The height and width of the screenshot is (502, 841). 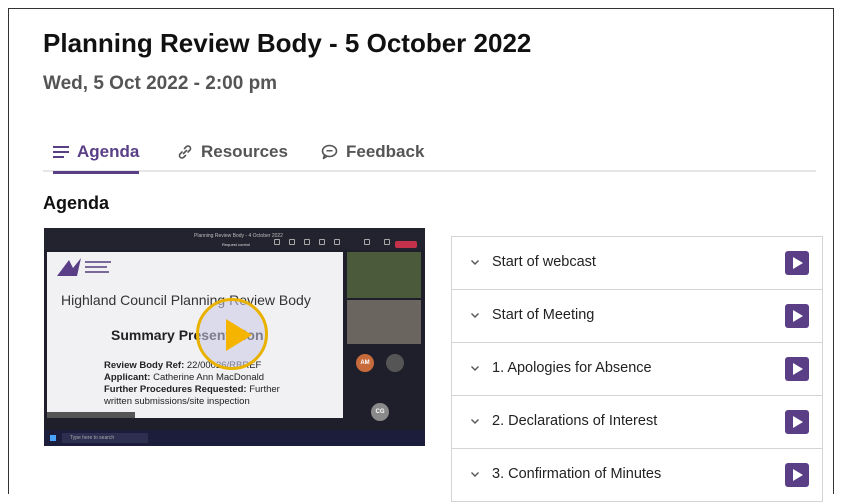 I want to click on tab-agenda-label: Agenda, so click(x=108, y=151).